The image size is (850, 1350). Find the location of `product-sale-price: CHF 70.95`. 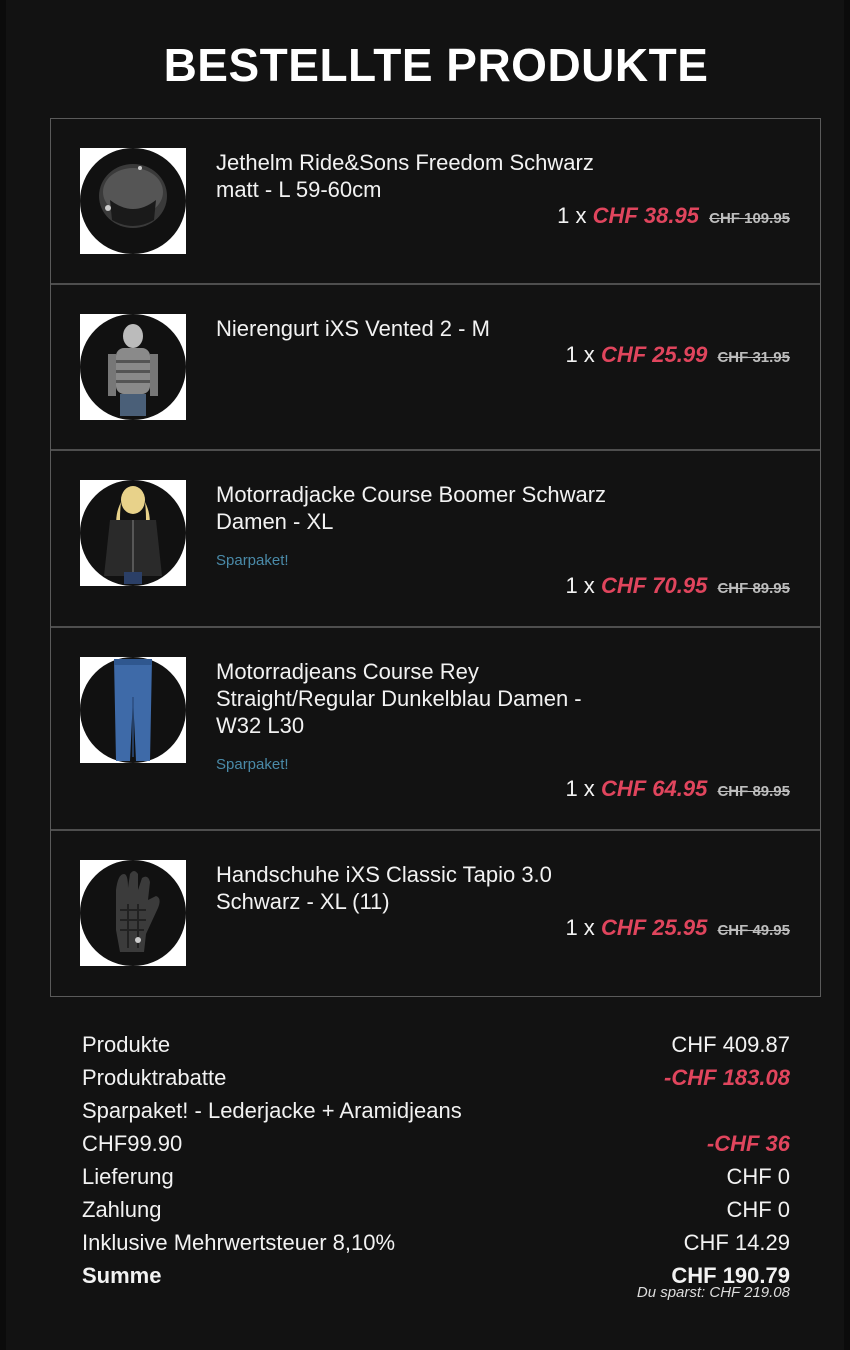

product-sale-price: CHF 70.95 is located at coordinates (654, 585).